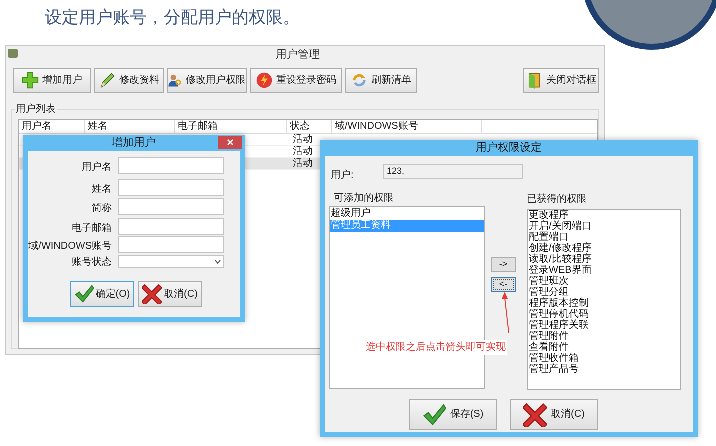 The image size is (716, 446). I want to click on list-item: 读取/比较程序, so click(604, 259).